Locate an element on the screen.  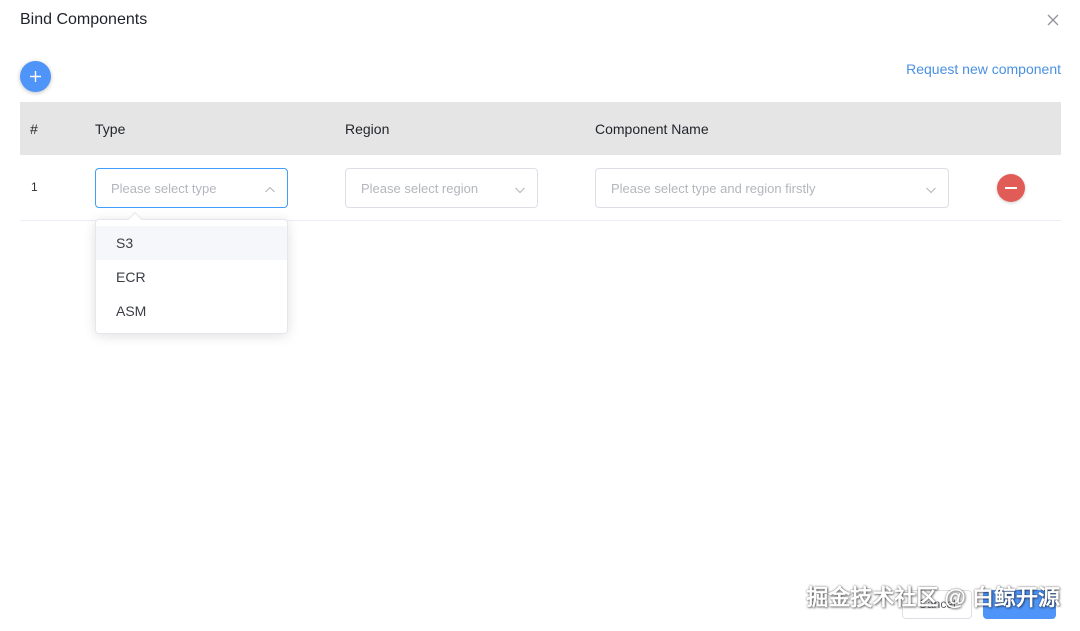
header-component-name: Component Name is located at coordinates (652, 129).